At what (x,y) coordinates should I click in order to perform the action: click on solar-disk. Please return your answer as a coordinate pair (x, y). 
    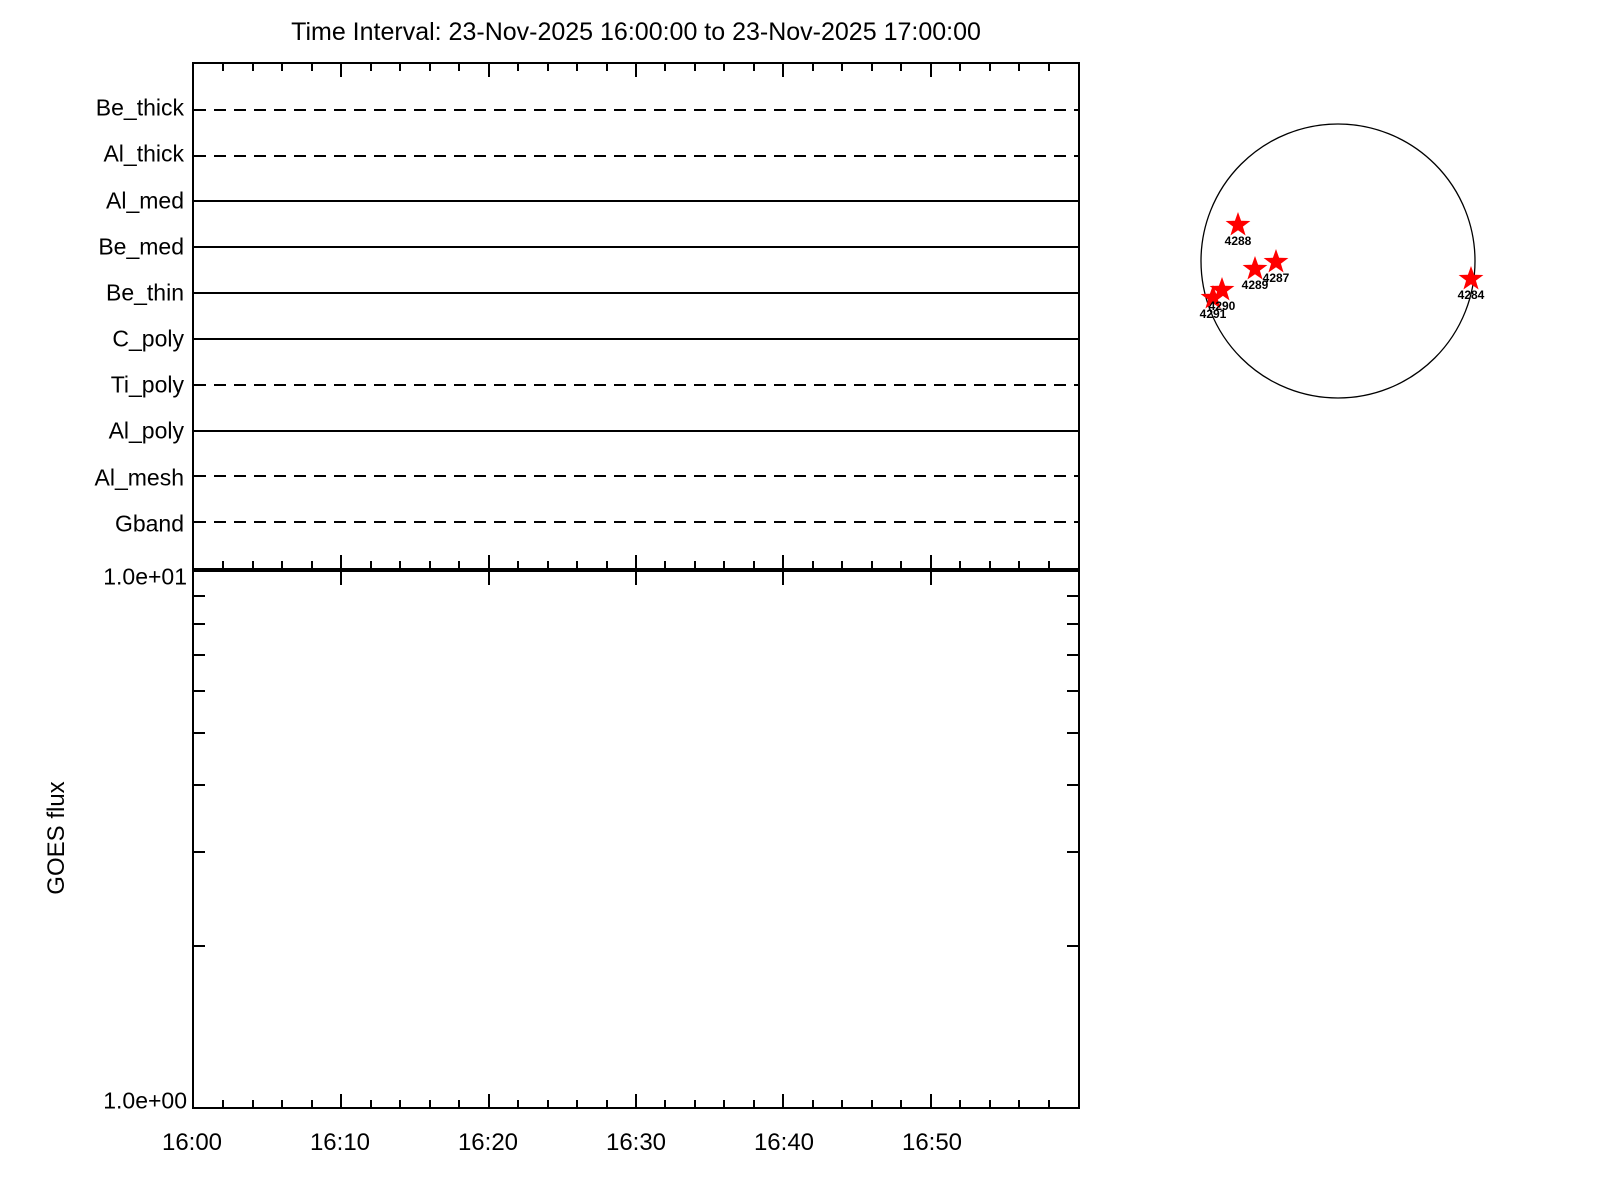
    Looking at the image, I should click on (1338, 261).